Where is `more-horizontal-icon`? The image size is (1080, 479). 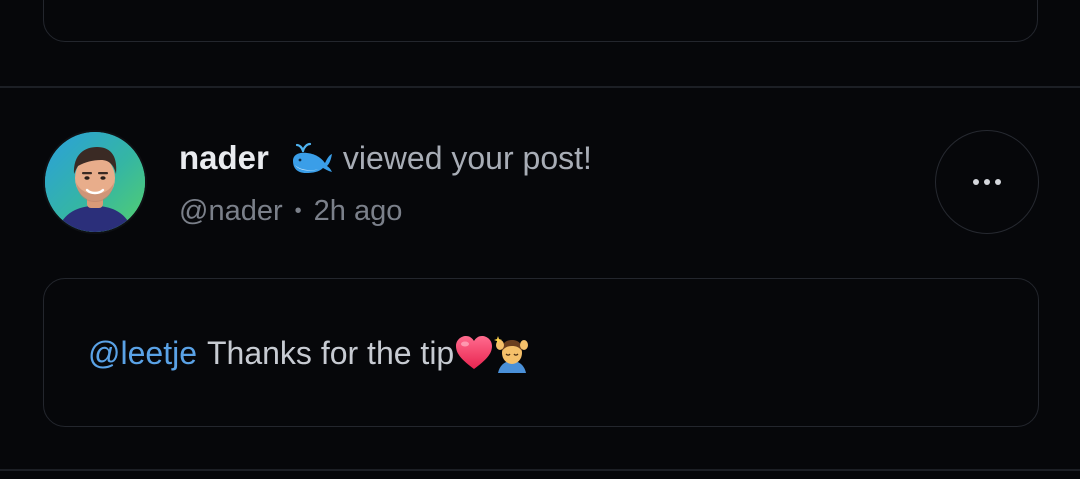
more-horizontal-icon is located at coordinates (987, 182).